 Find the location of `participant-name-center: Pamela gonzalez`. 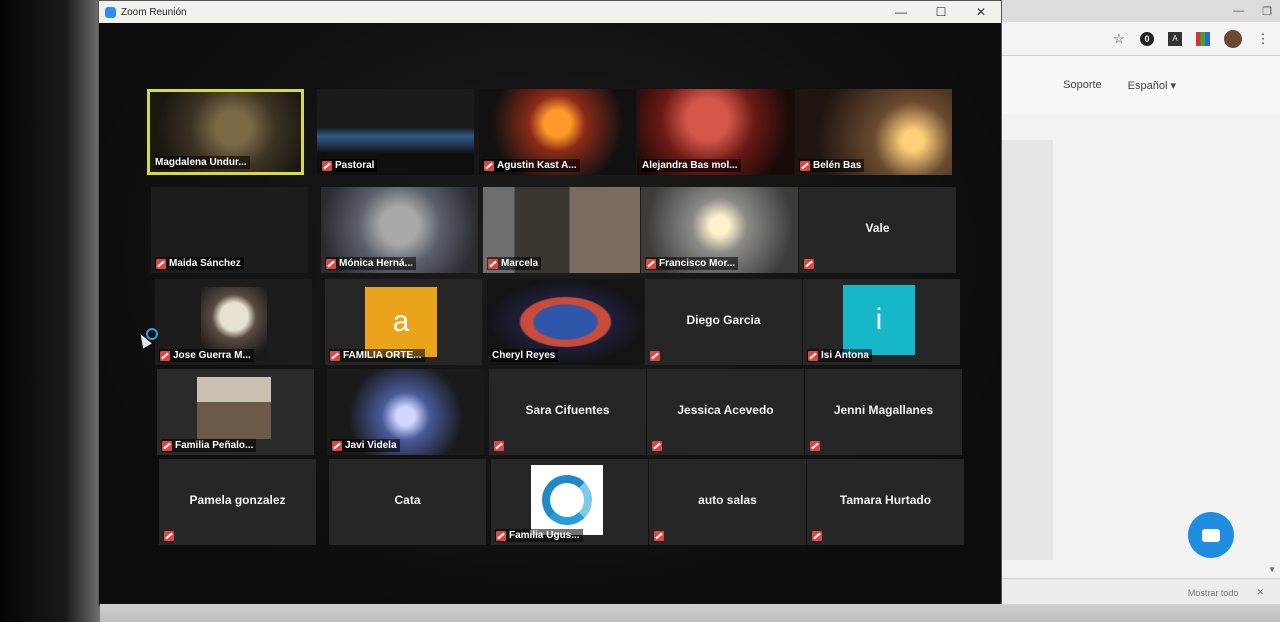

participant-name-center: Pamela gonzalez is located at coordinates (237, 500).